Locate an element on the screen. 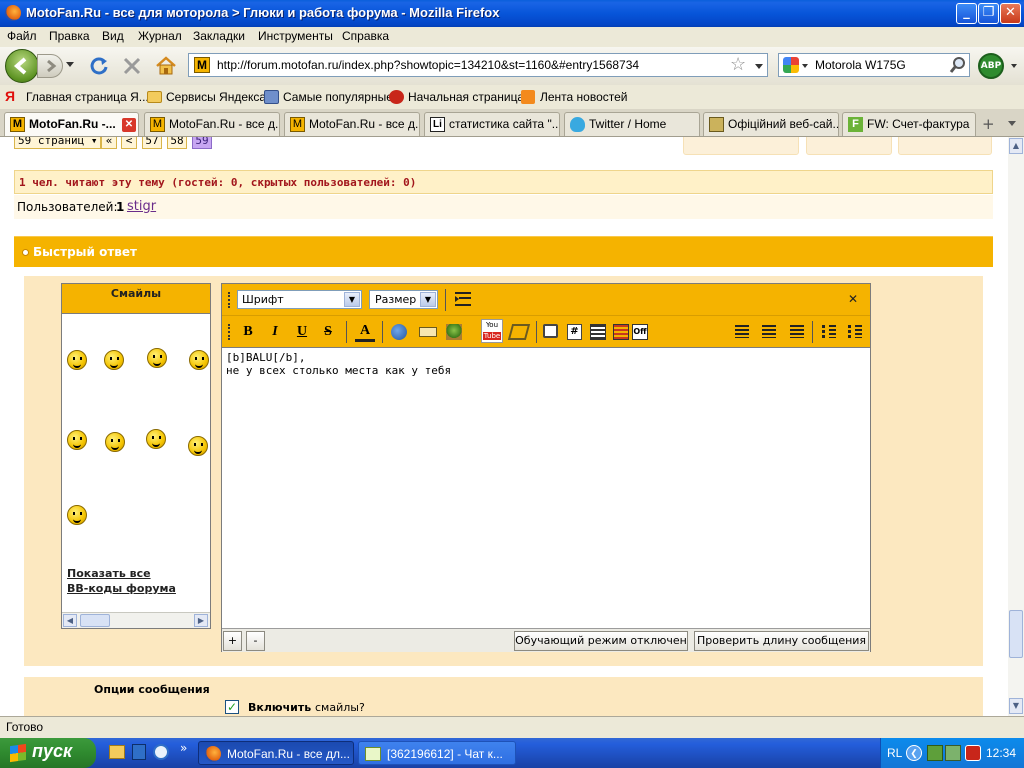 The image size is (1024, 768). unordered-list-icon is located at coordinates (855, 331).